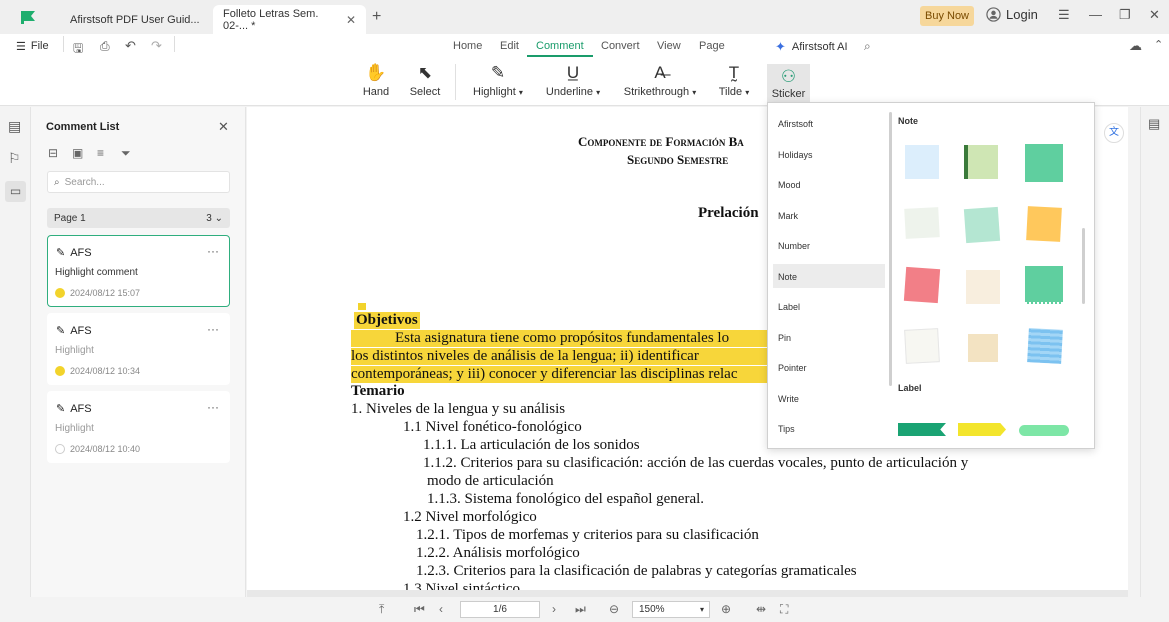 Image resolution: width=1169 pixels, height=622 pixels. I want to click on category-scrollbar, so click(890, 249).